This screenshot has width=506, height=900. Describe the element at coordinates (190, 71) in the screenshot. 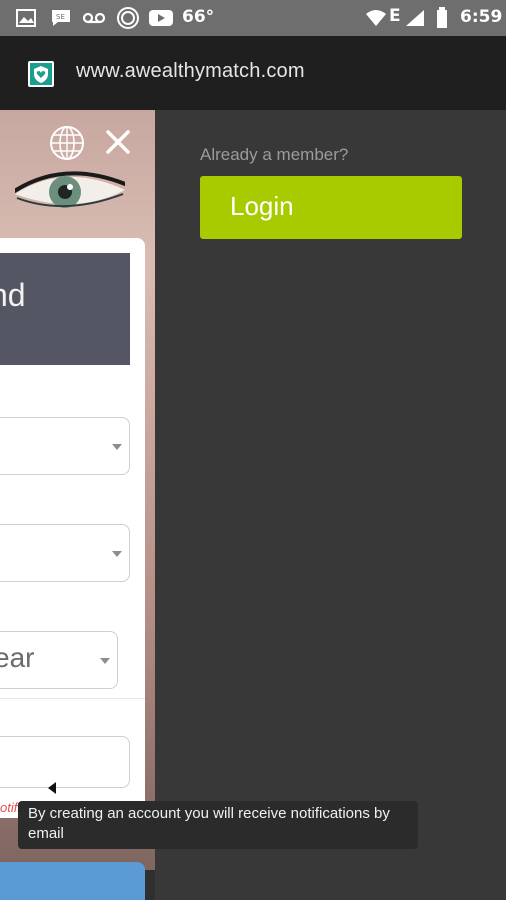

I see `url-text: www.awealthymatch.com` at that location.